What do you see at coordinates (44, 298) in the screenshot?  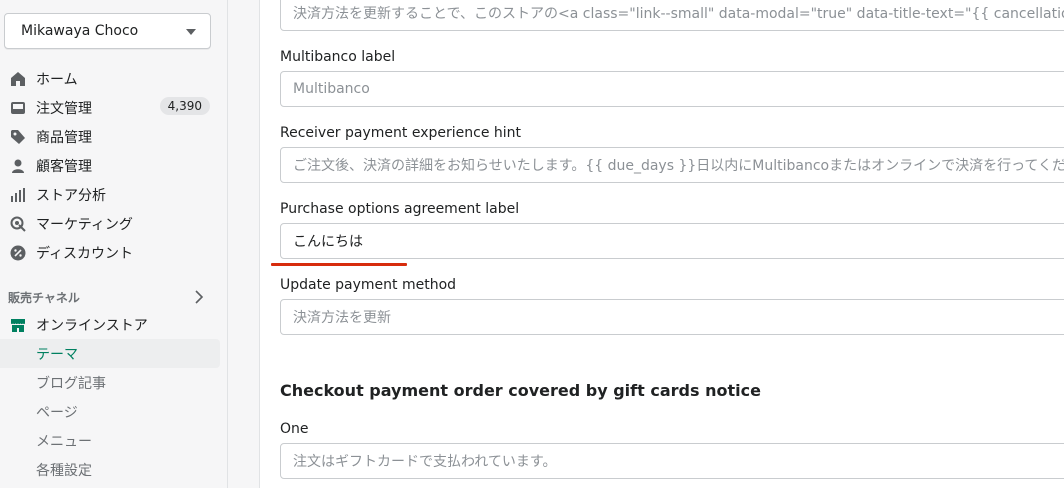 I see `sales-channels-heading: 販売チャネル` at bounding box center [44, 298].